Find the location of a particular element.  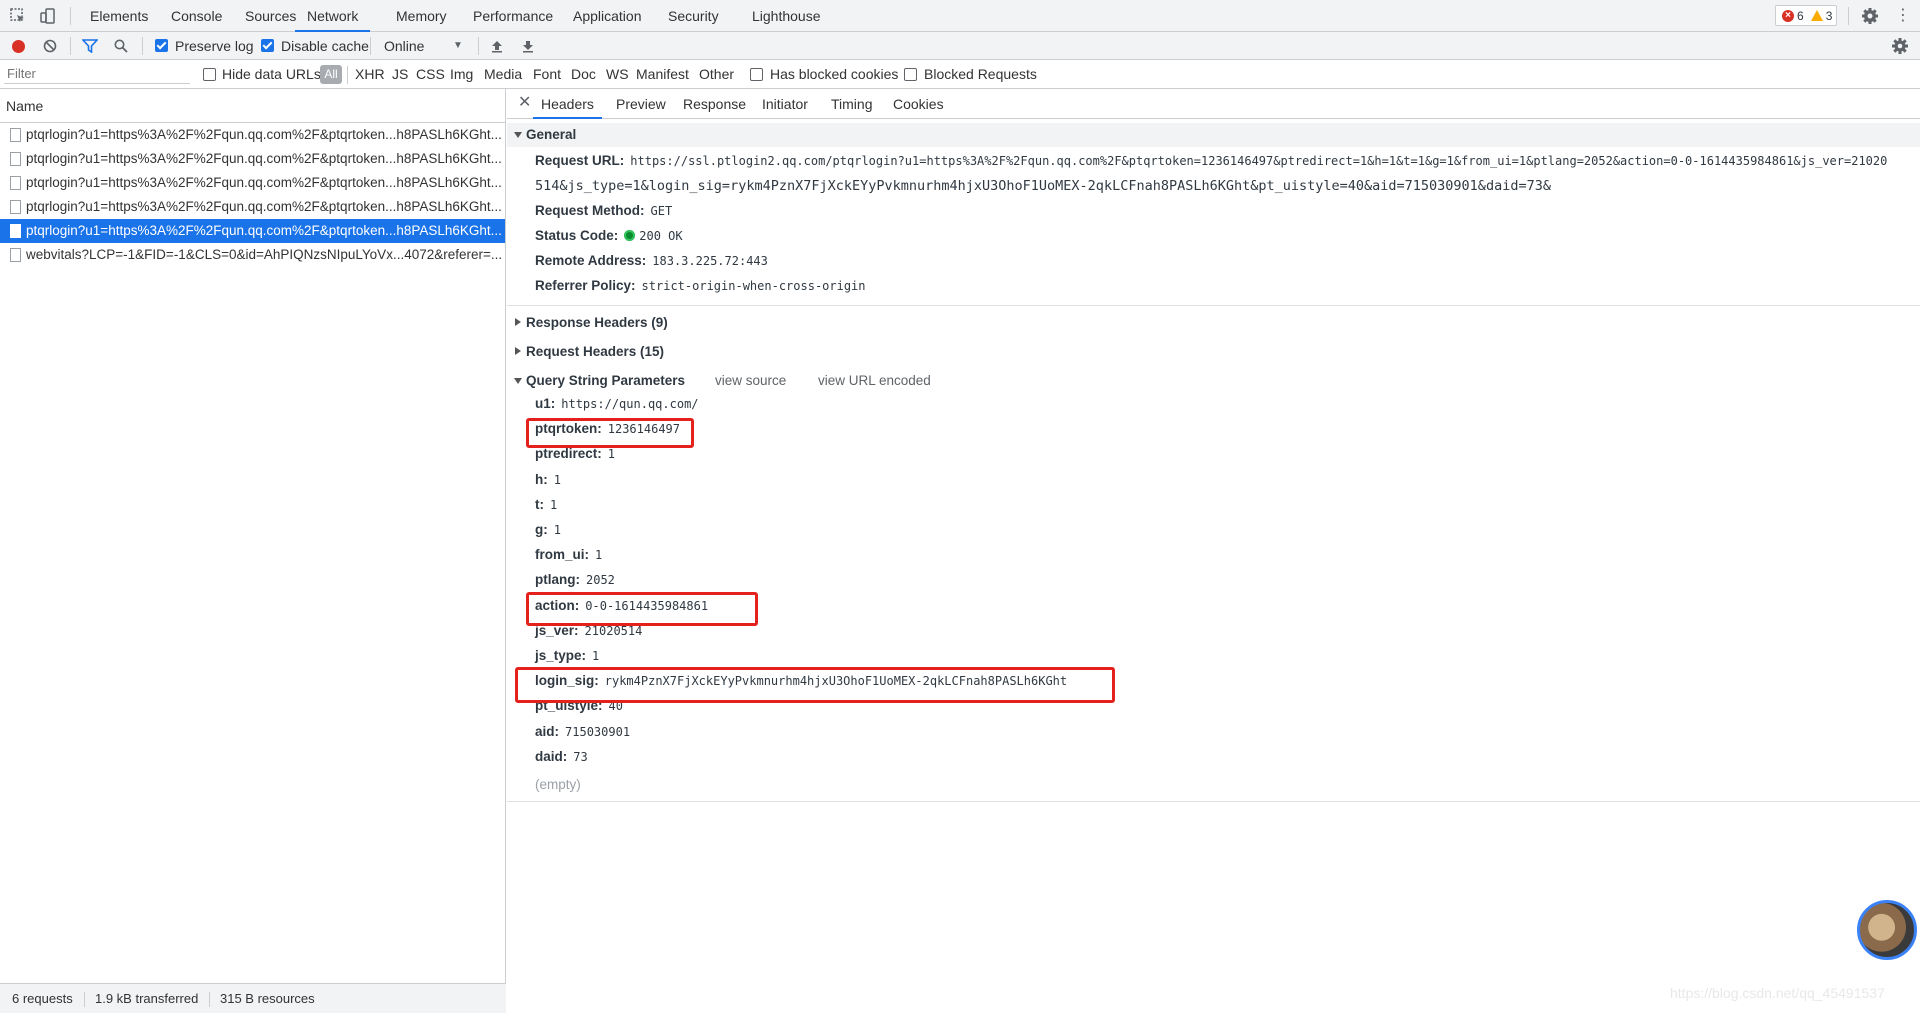

filter-type-css: CSS is located at coordinates (430, 74).